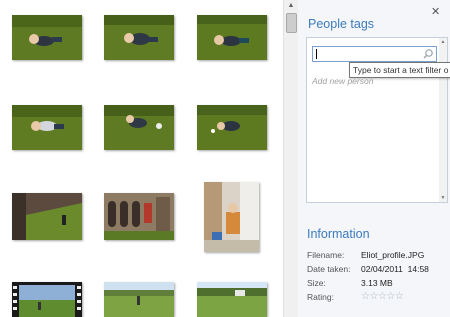  I want to click on info-label: Rating:, so click(320, 297).